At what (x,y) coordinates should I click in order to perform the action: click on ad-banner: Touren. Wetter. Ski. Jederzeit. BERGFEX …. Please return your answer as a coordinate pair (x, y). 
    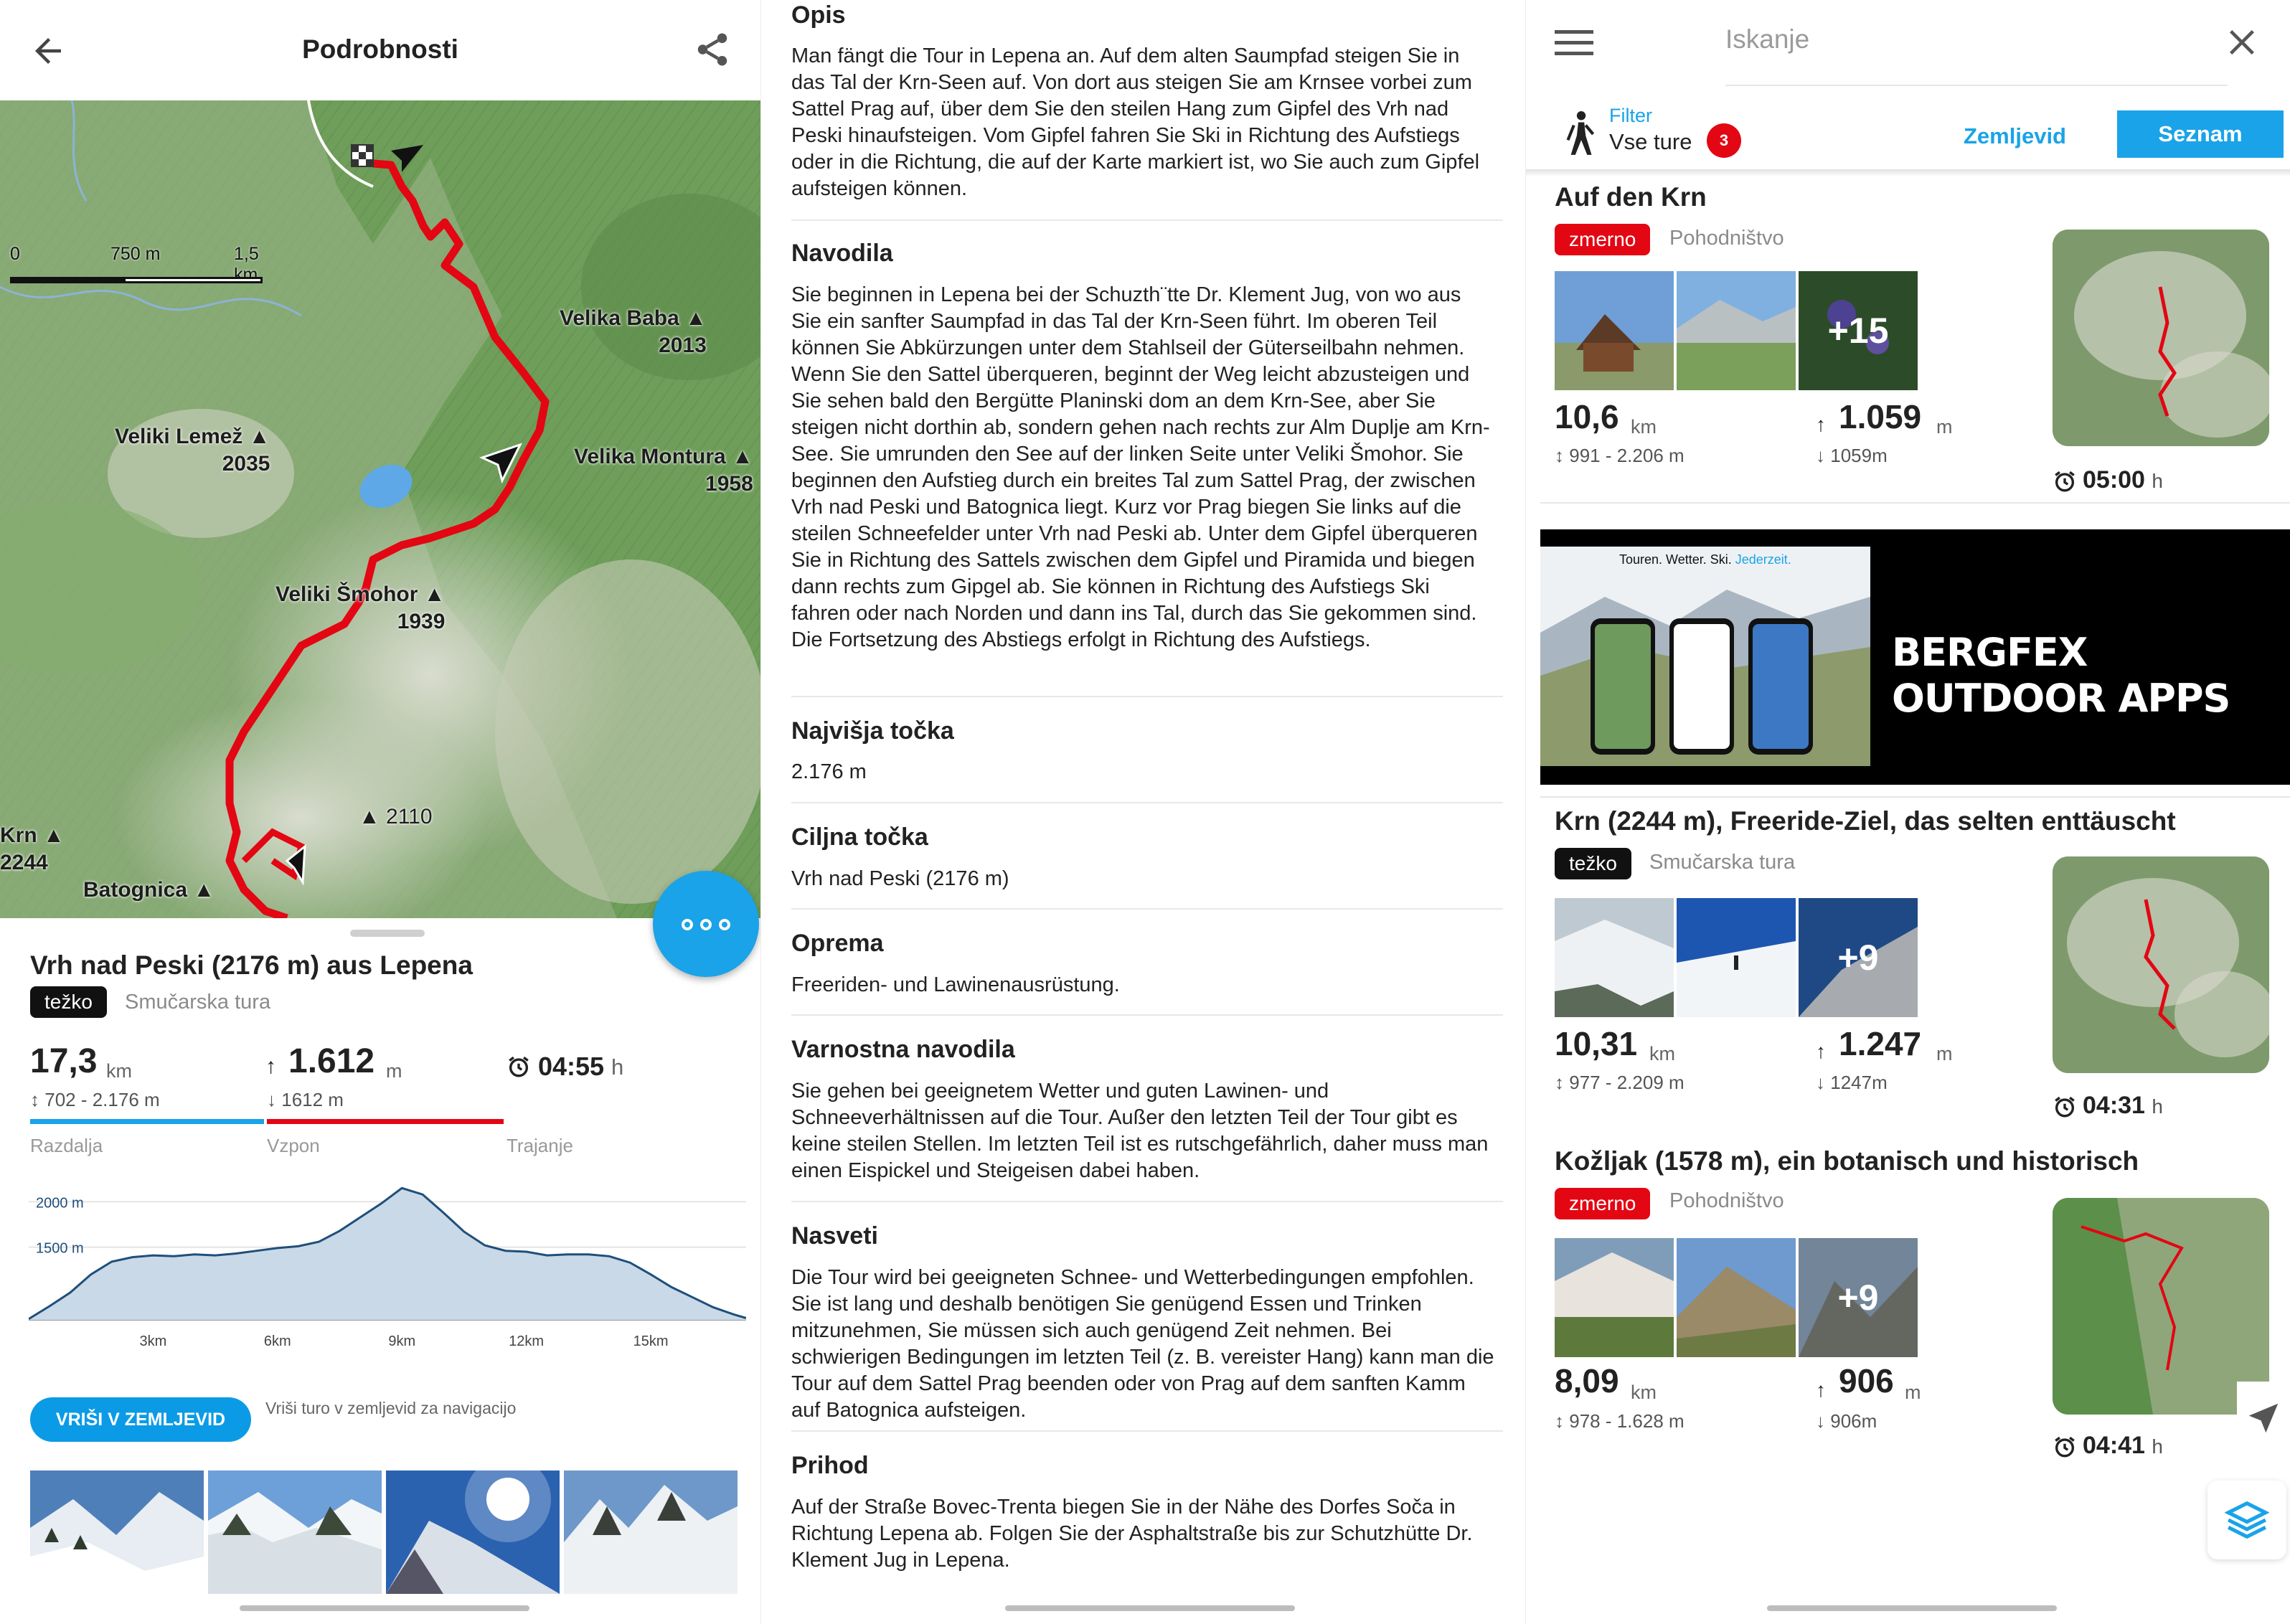
    Looking at the image, I should click on (1915, 657).